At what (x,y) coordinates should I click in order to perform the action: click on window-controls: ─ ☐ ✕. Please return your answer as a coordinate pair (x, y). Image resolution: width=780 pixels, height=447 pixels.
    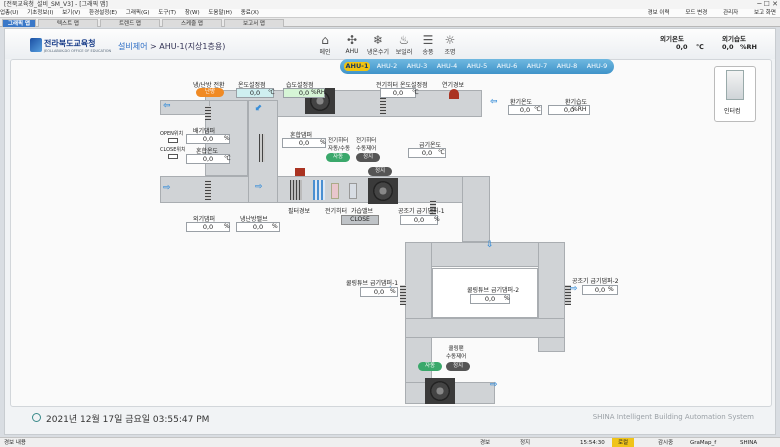
    Looking at the image, I should click on (767, 4).